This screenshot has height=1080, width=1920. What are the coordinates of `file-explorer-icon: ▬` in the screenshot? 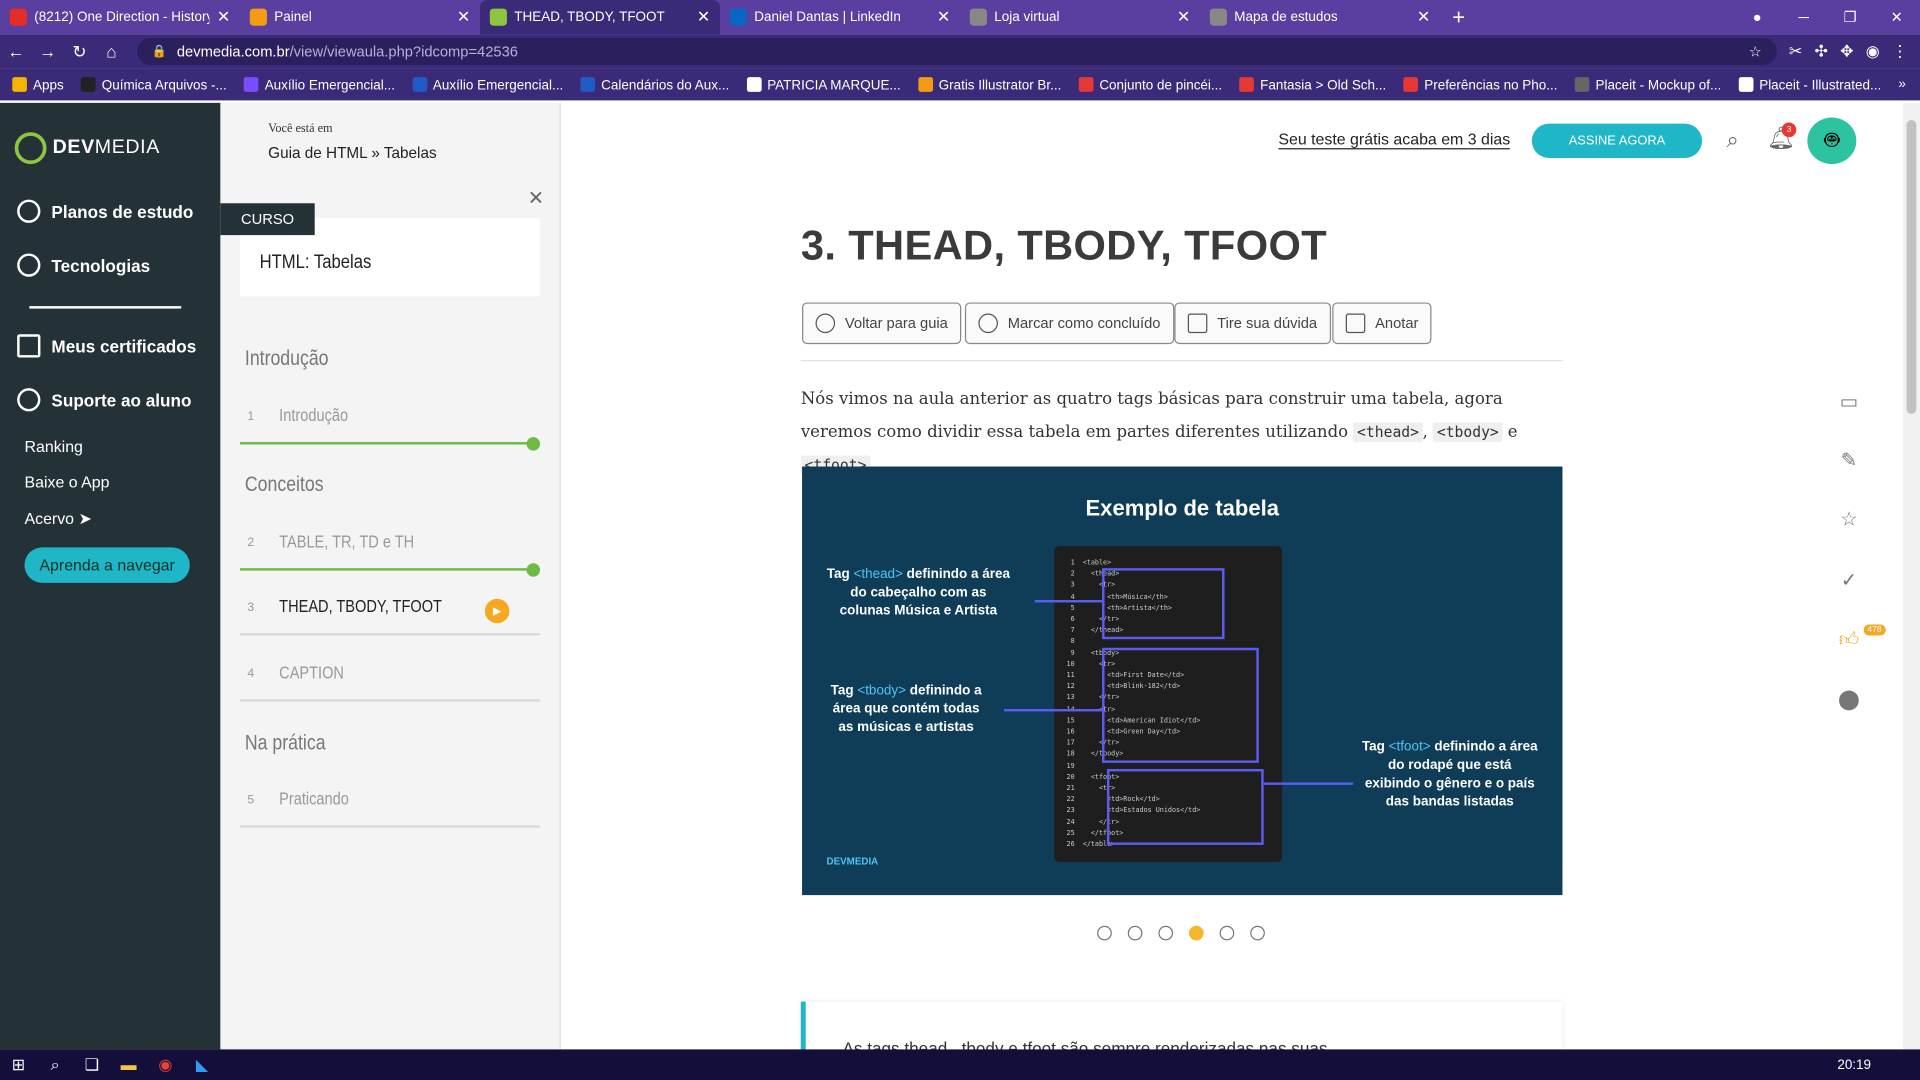 It's located at (128, 1065).